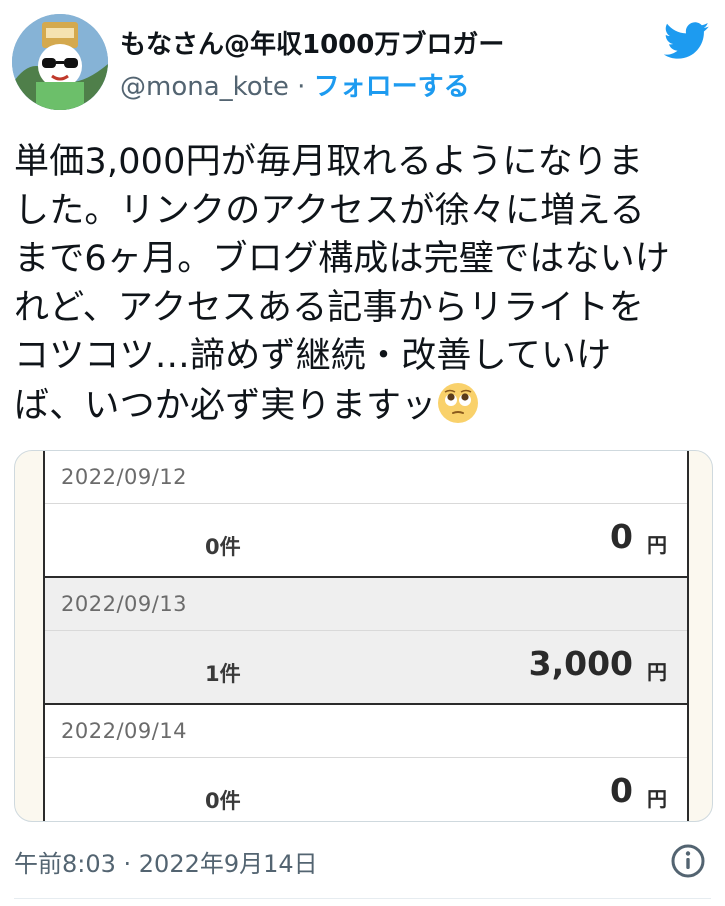 The width and height of the screenshot is (725, 906). I want to click on entry-count: 1件, so click(223, 674).